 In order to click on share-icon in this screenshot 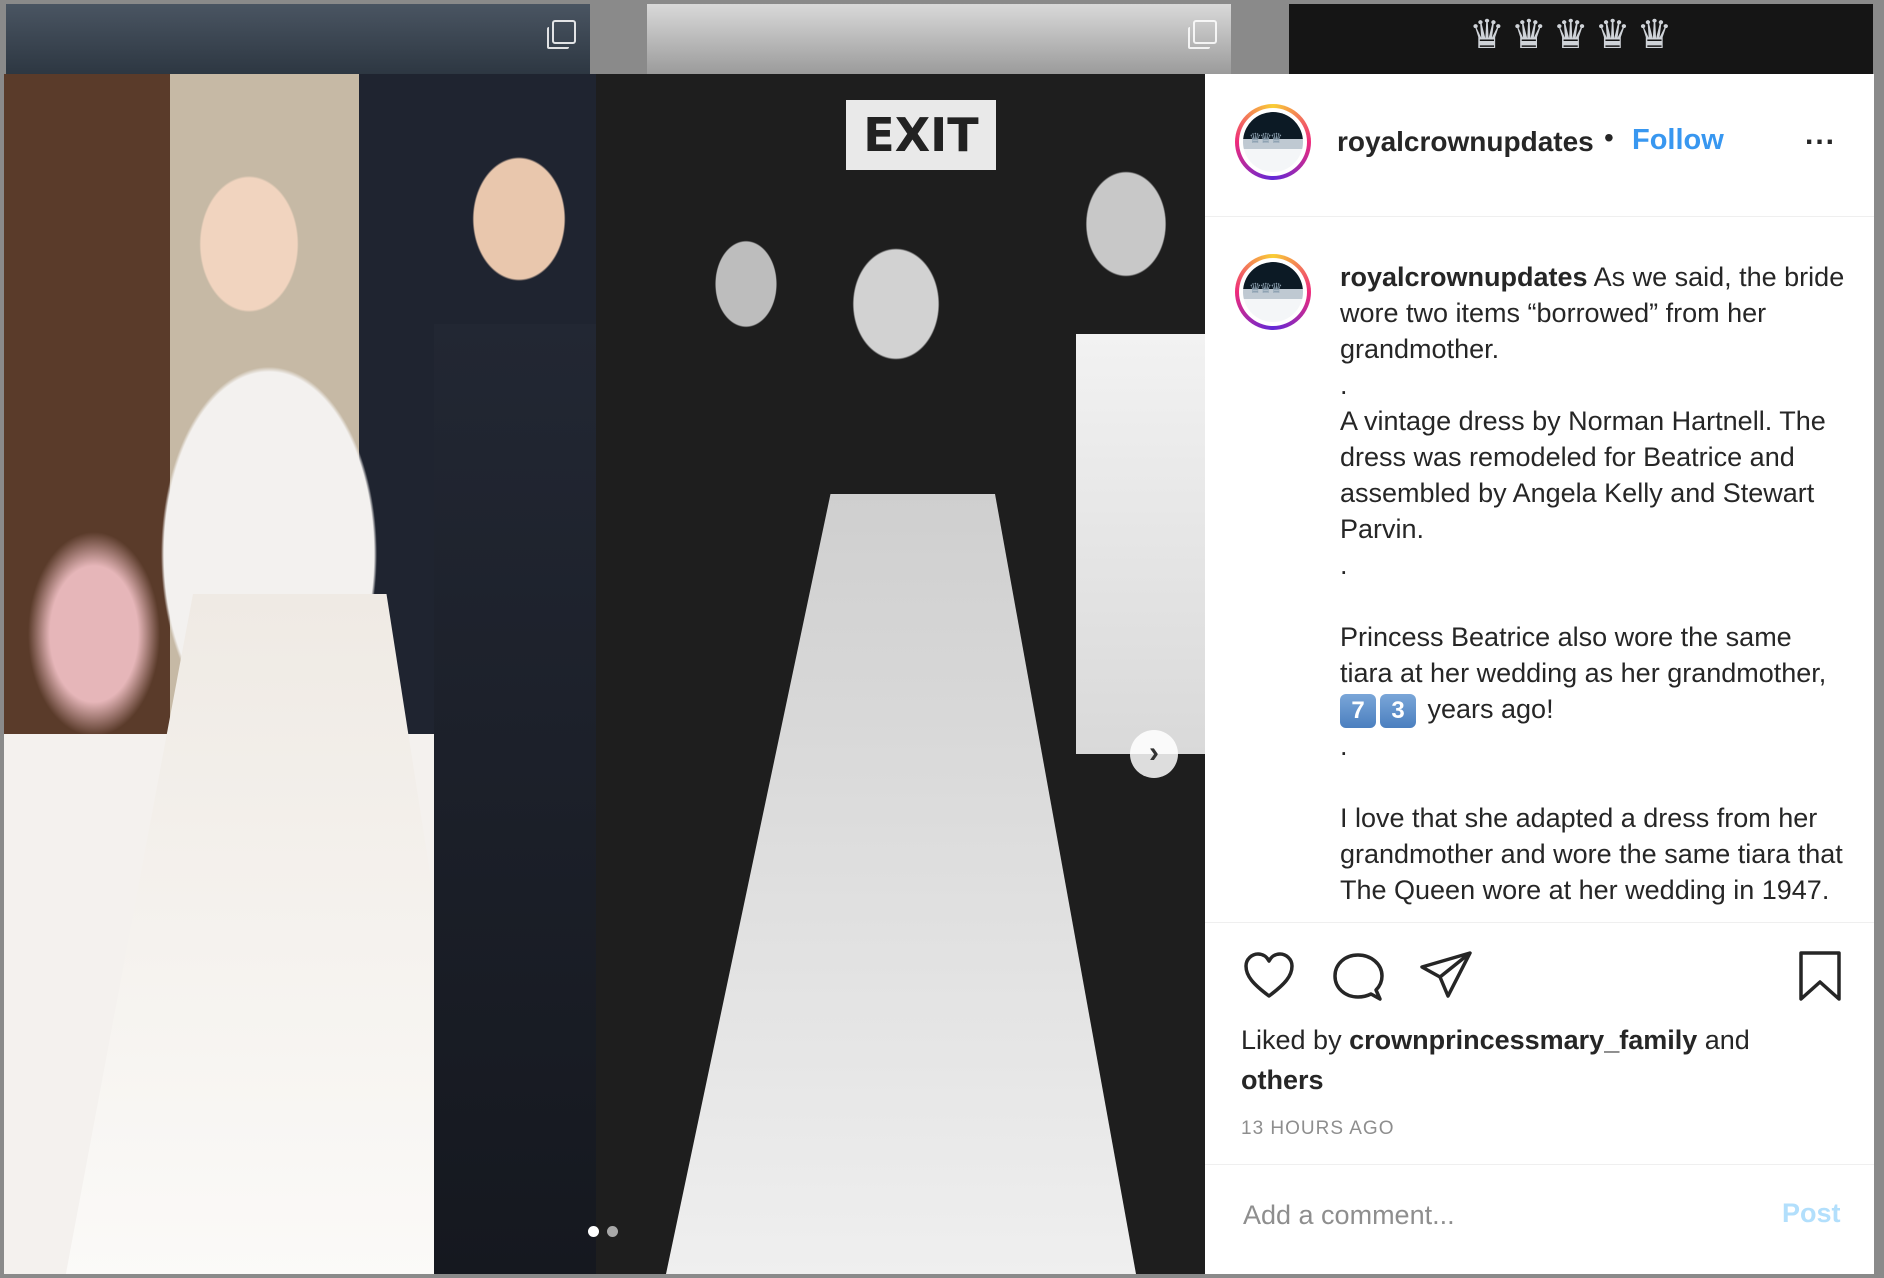, I will do `click(1446, 975)`.